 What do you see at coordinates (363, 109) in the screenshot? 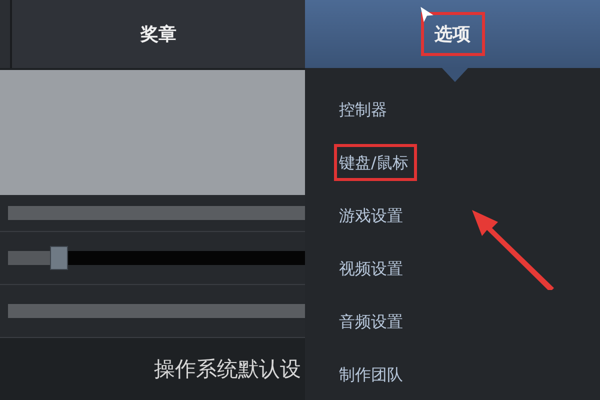
I see `menu-item: 控制器` at bounding box center [363, 109].